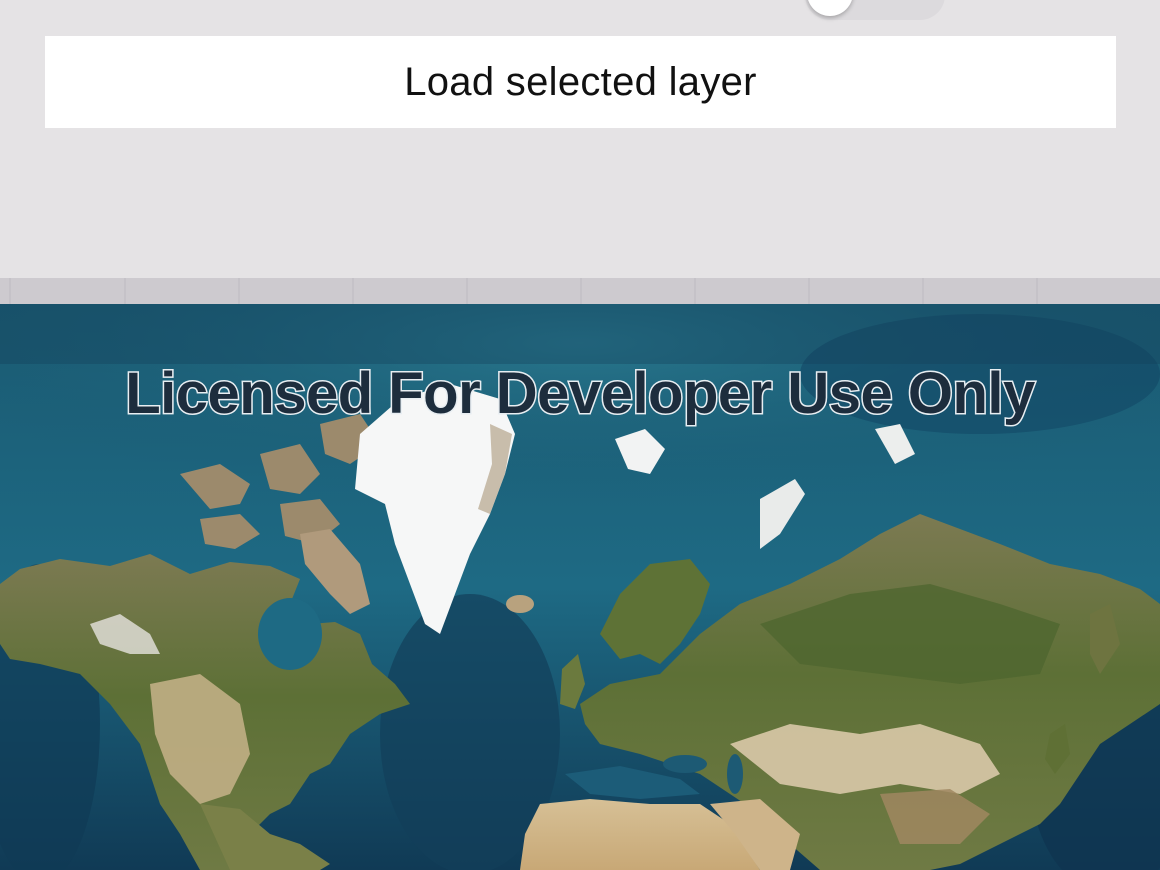  I want to click on caspian-sea, so click(735, 774).